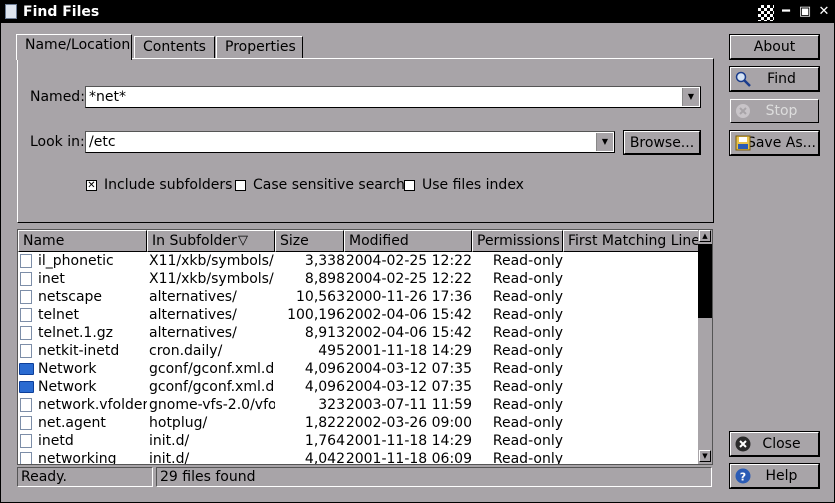 This screenshot has width=835, height=503. Describe the element at coordinates (824, 12) in the screenshot. I see `close-window-icon: ✕` at that location.